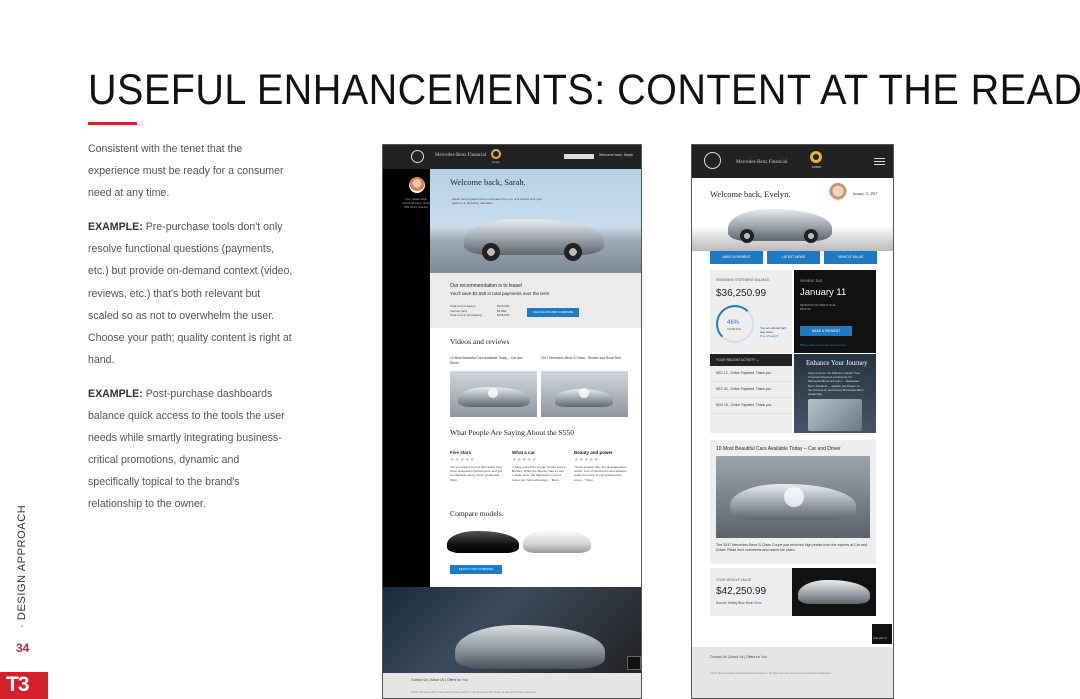 The width and height of the screenshot is (1080, 699). I want to click on recent-activity-header: YOUR RECENT ACTIVITY ⌄, so click(751, 360).